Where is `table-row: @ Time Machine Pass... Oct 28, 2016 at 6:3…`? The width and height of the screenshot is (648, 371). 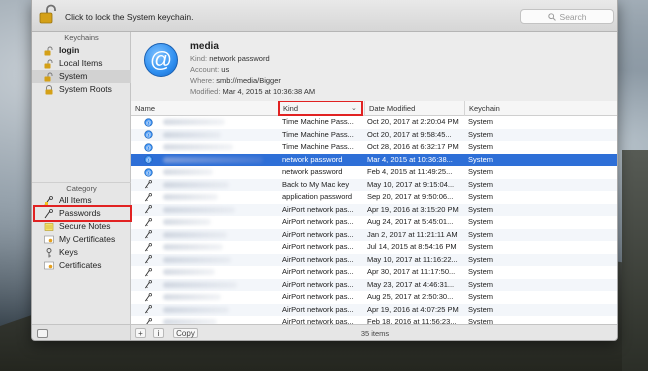 table-row: @ Time Machine Pass... Oct 28, 2016 at 6:3… is located at coordinates (374, 147).